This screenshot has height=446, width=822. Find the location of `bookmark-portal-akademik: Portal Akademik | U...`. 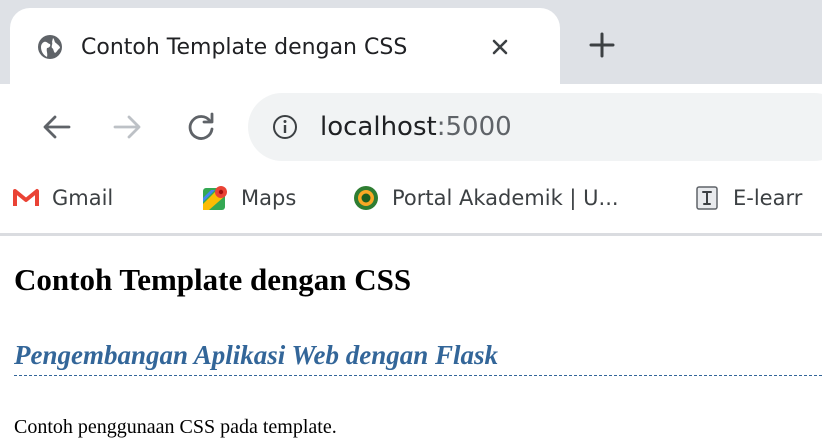

bookmark-portal-akademik: Portal Akademik | U... is located at coordinates (485, 198).